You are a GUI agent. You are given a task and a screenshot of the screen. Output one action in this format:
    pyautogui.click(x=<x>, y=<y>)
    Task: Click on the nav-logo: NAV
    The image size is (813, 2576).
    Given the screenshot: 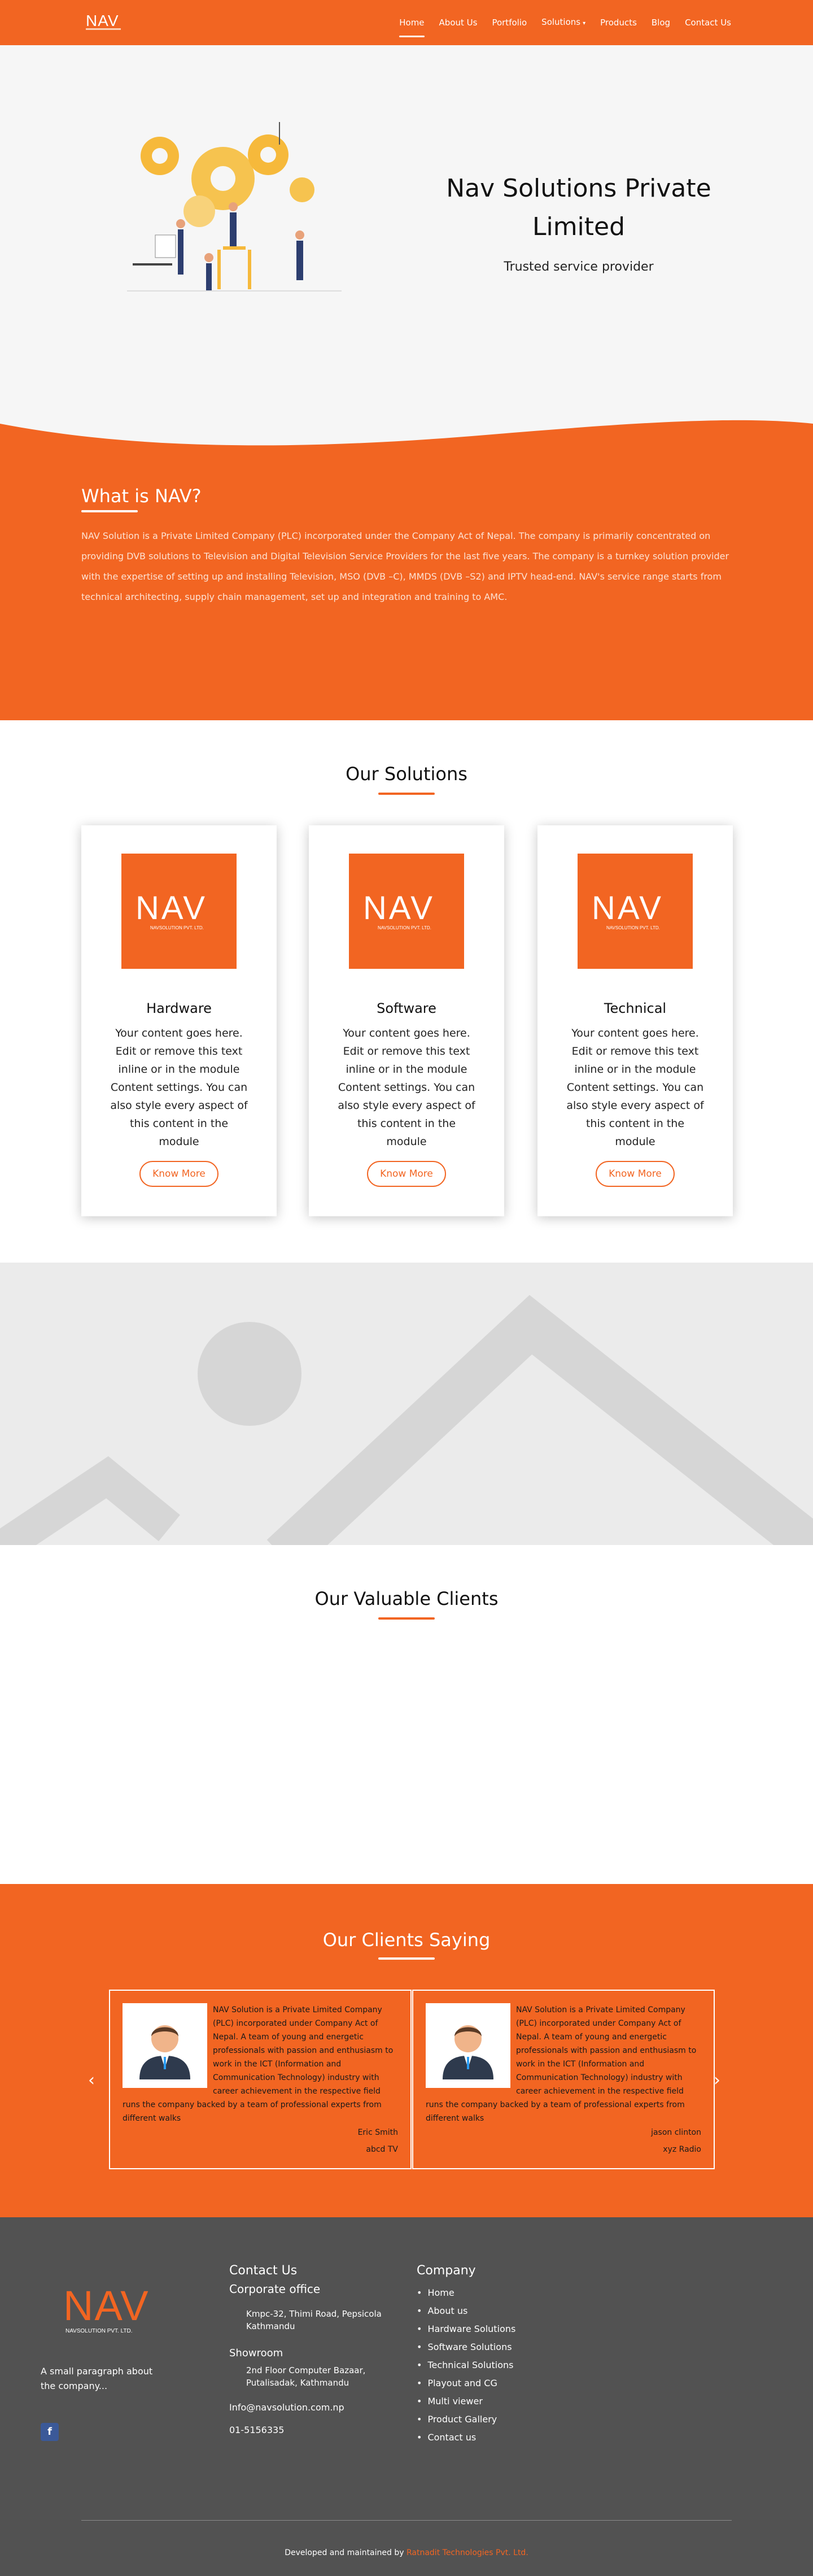 What is the action you would take?
    pyautogui.click(x=103, y=21)
    